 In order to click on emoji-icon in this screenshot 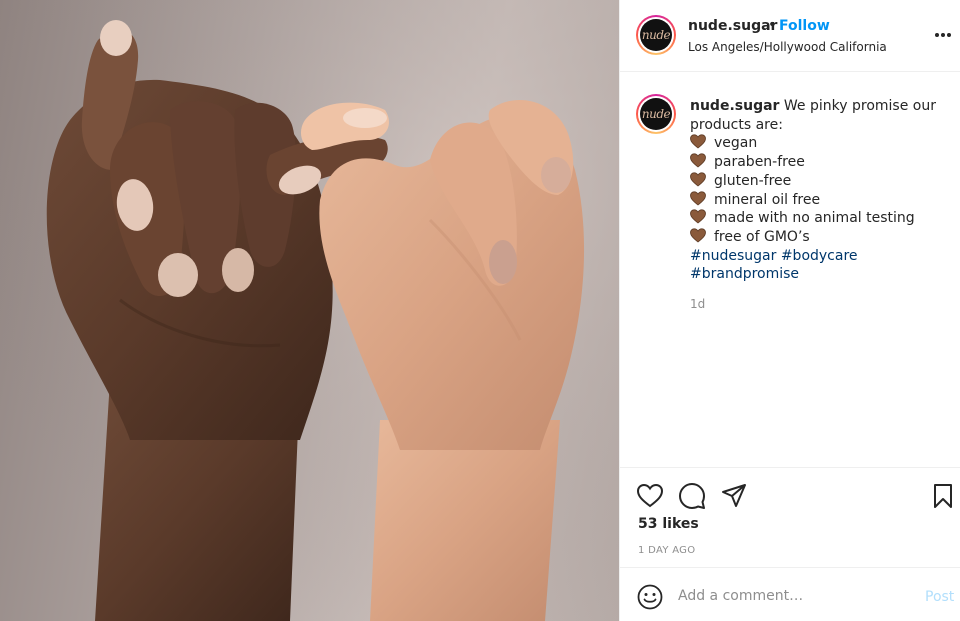, I will do `click(650, 597)`.